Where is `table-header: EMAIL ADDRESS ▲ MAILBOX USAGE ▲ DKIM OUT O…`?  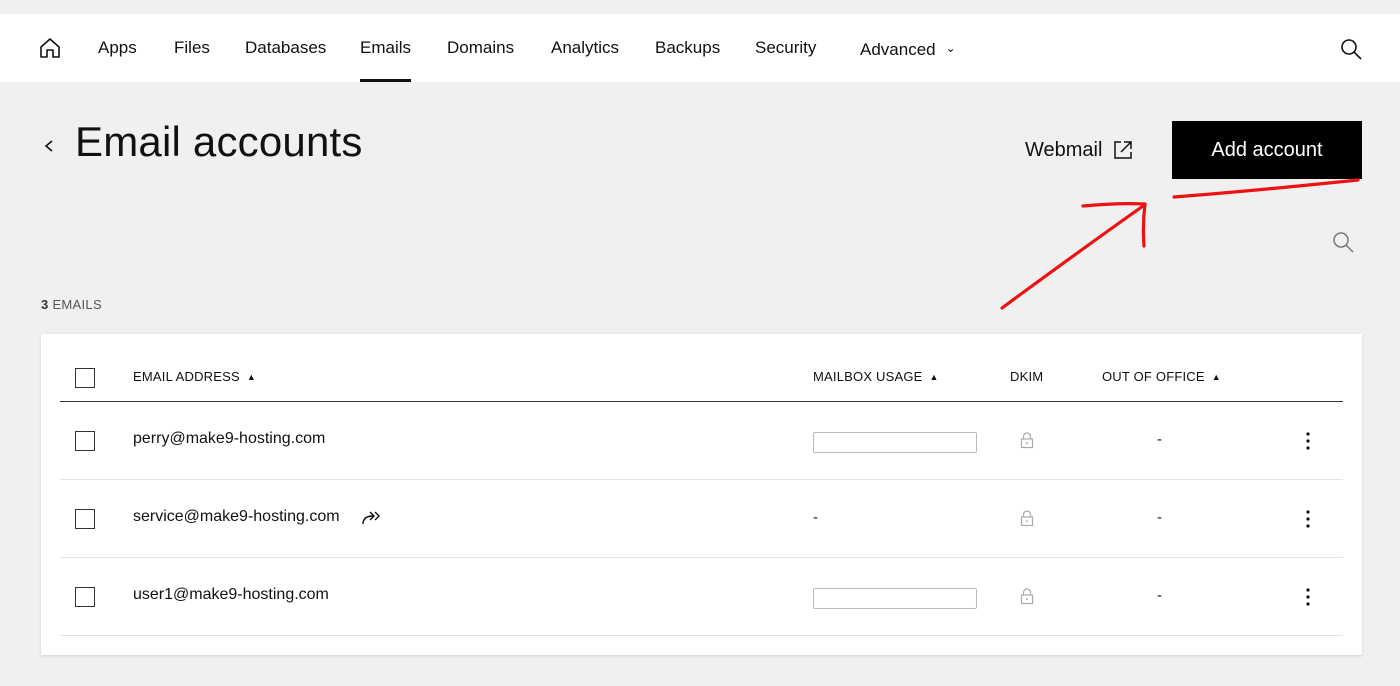 table-header: EMAIL ADDRESS ▲ MAILBOX USAGE ▲ DKIM OUT O… is located at coordinates (701, 368).